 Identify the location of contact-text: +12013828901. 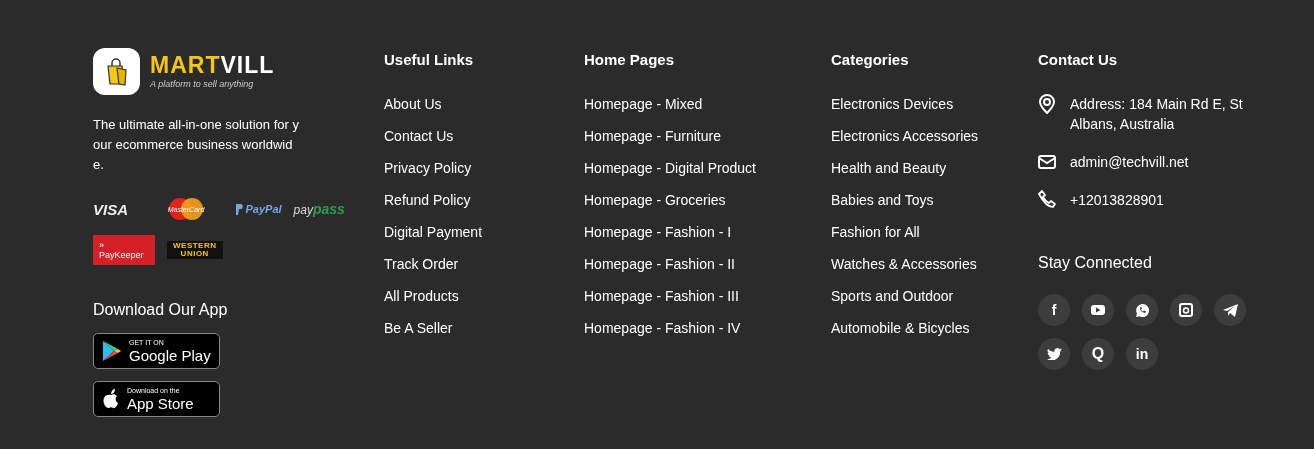
(1117, 200).